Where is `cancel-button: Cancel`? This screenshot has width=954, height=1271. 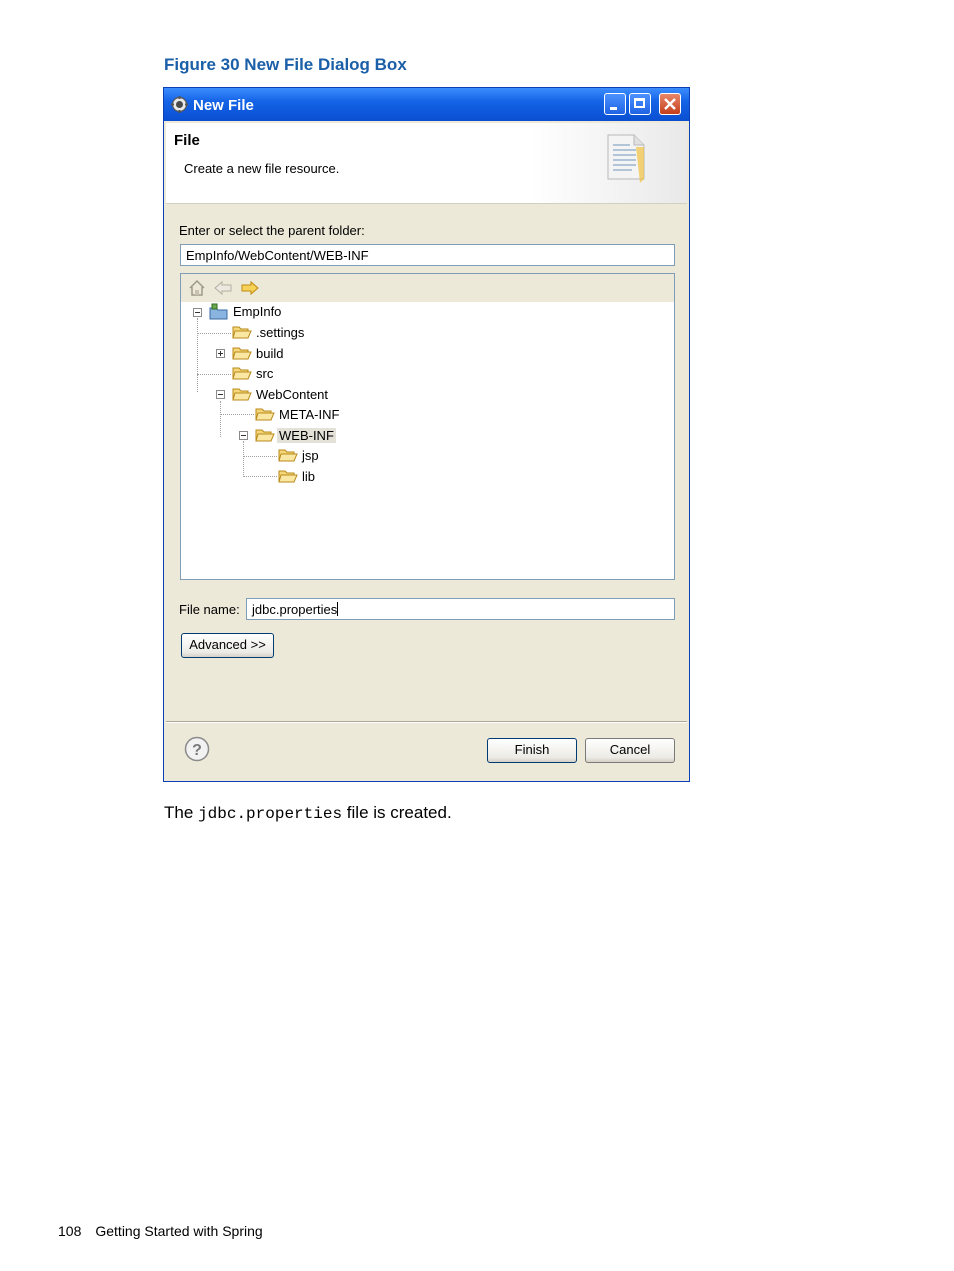 cancel-button: Cancel is located at coordinates (630, 750).